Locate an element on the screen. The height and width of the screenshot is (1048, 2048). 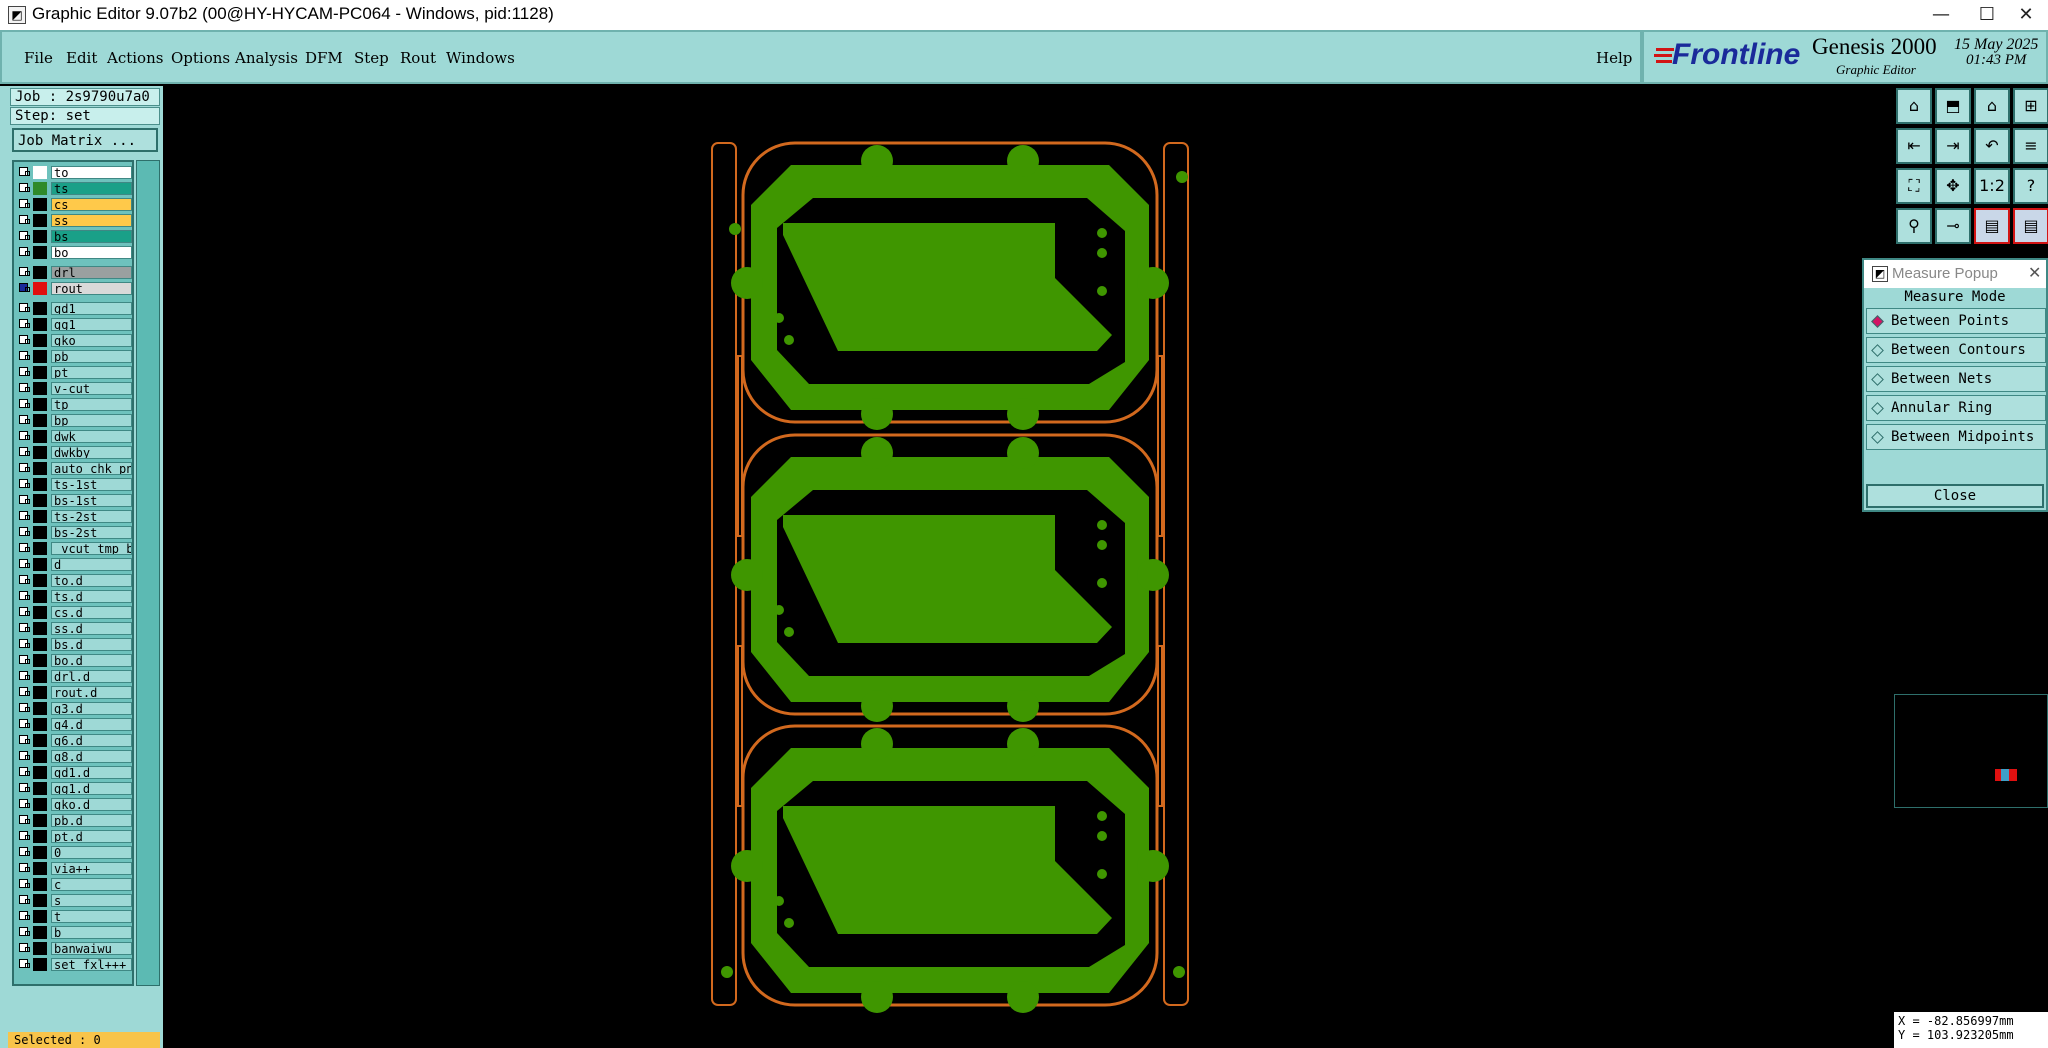
layer-name: ts is located at coordinates (91, 188).